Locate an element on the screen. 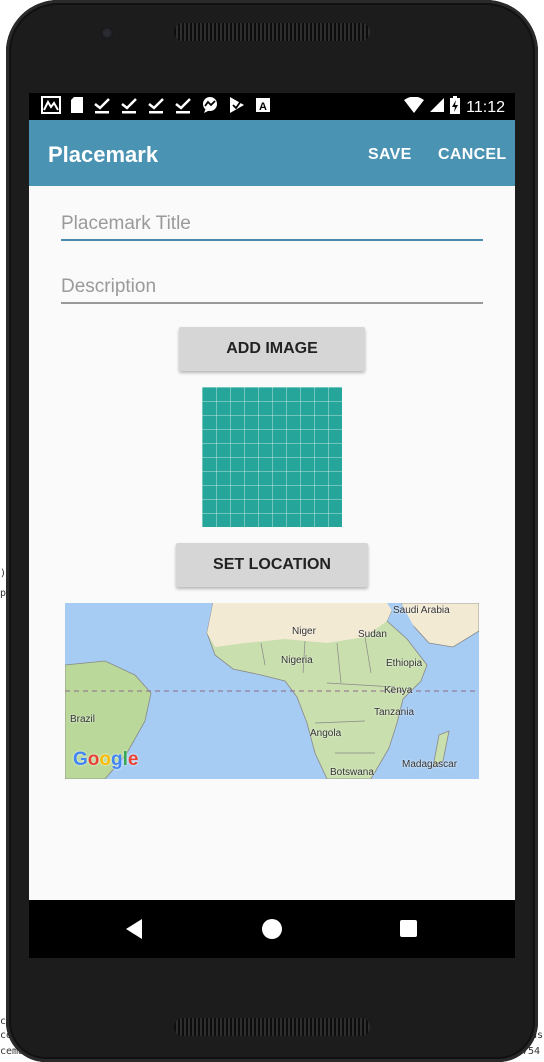  set-location-button: SET LOCATION is located at coordinates (272, 565).